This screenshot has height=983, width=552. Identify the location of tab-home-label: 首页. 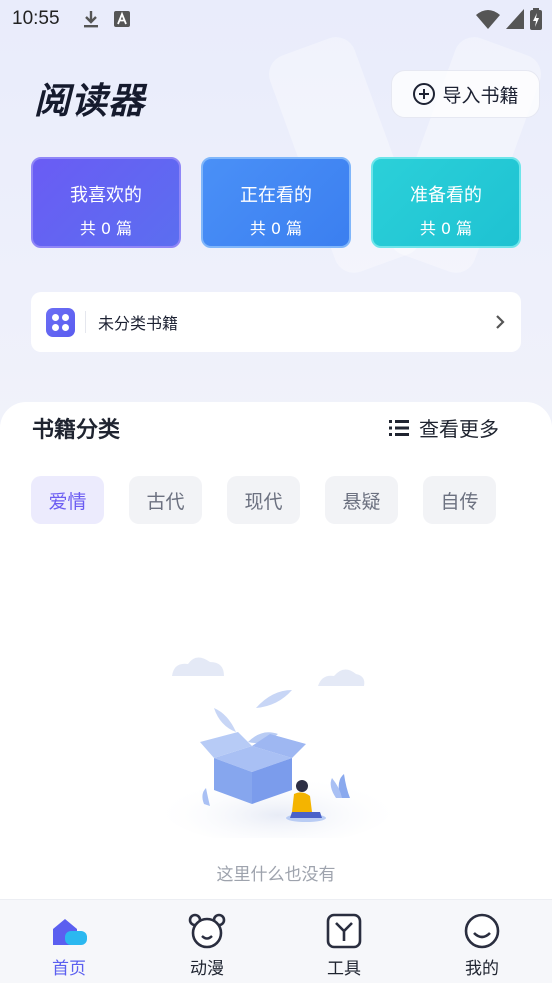
(69, 969).